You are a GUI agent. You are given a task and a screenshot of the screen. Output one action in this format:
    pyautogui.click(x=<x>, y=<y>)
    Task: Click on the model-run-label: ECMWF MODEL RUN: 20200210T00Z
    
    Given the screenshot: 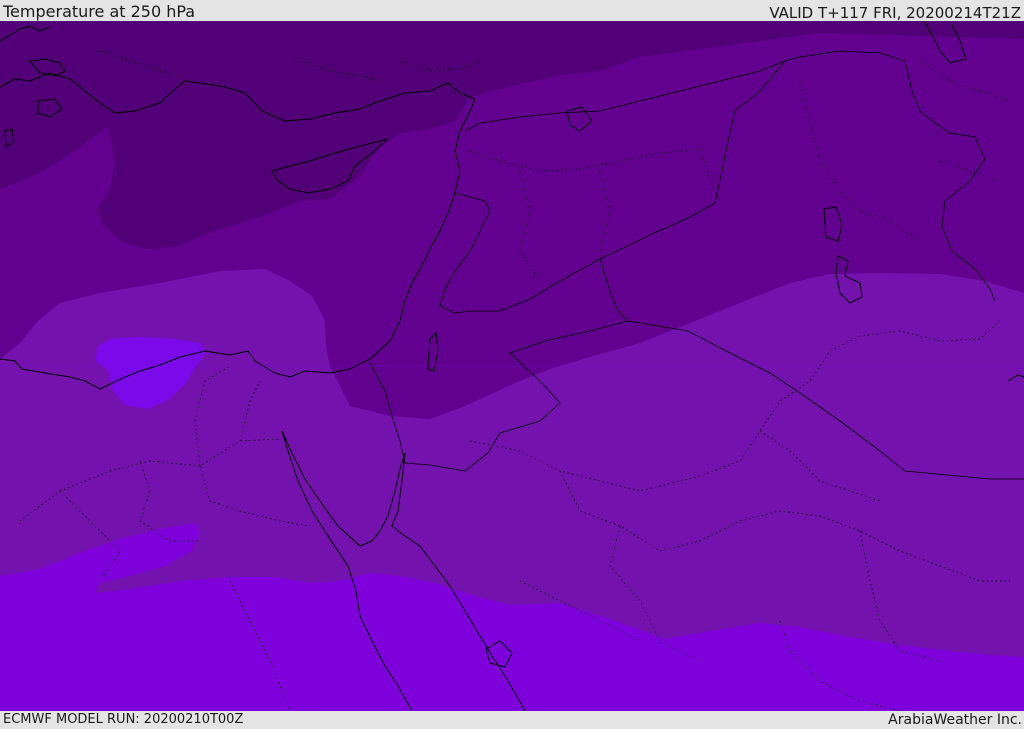 What is the action you would take?
    pyautogui.click(x=123, y=719)
    